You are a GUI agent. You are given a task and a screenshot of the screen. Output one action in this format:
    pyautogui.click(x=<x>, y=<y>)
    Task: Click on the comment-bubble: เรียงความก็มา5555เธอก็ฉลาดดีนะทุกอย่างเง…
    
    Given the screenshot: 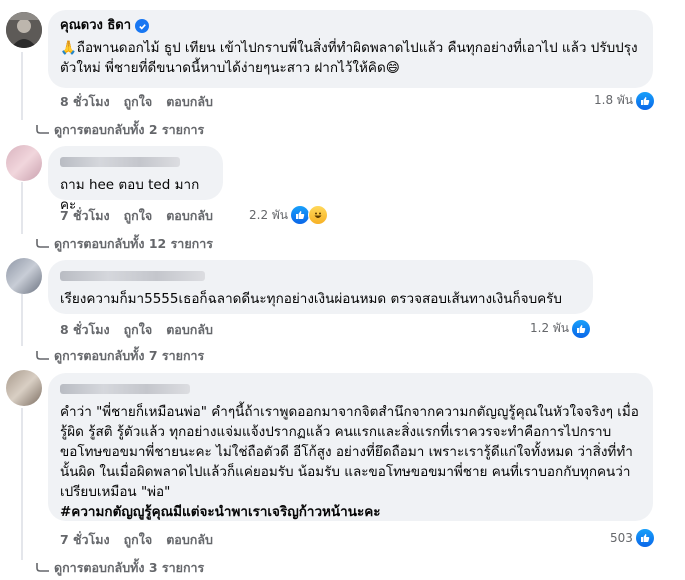 What is the action you would take?
    pyautogui.click(x=320, y=287)
    